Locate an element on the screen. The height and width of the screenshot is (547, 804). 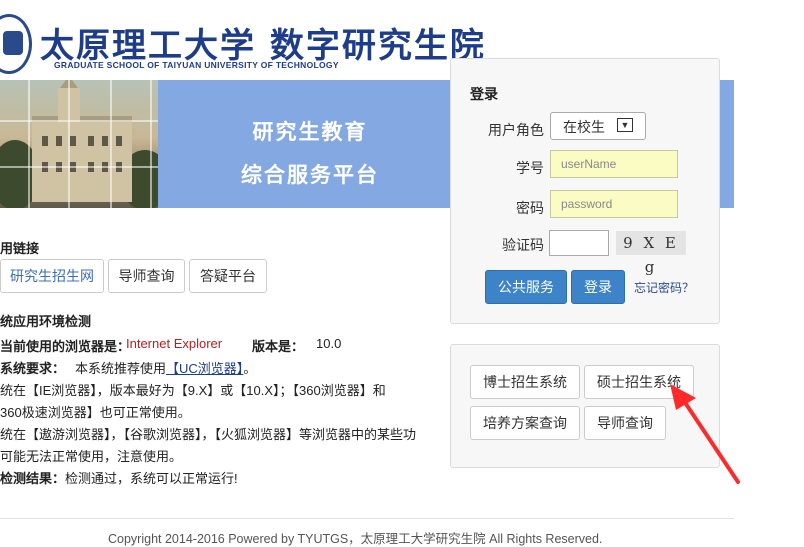
requirement-label: 系统要求： is located at coordinates (33, 368).